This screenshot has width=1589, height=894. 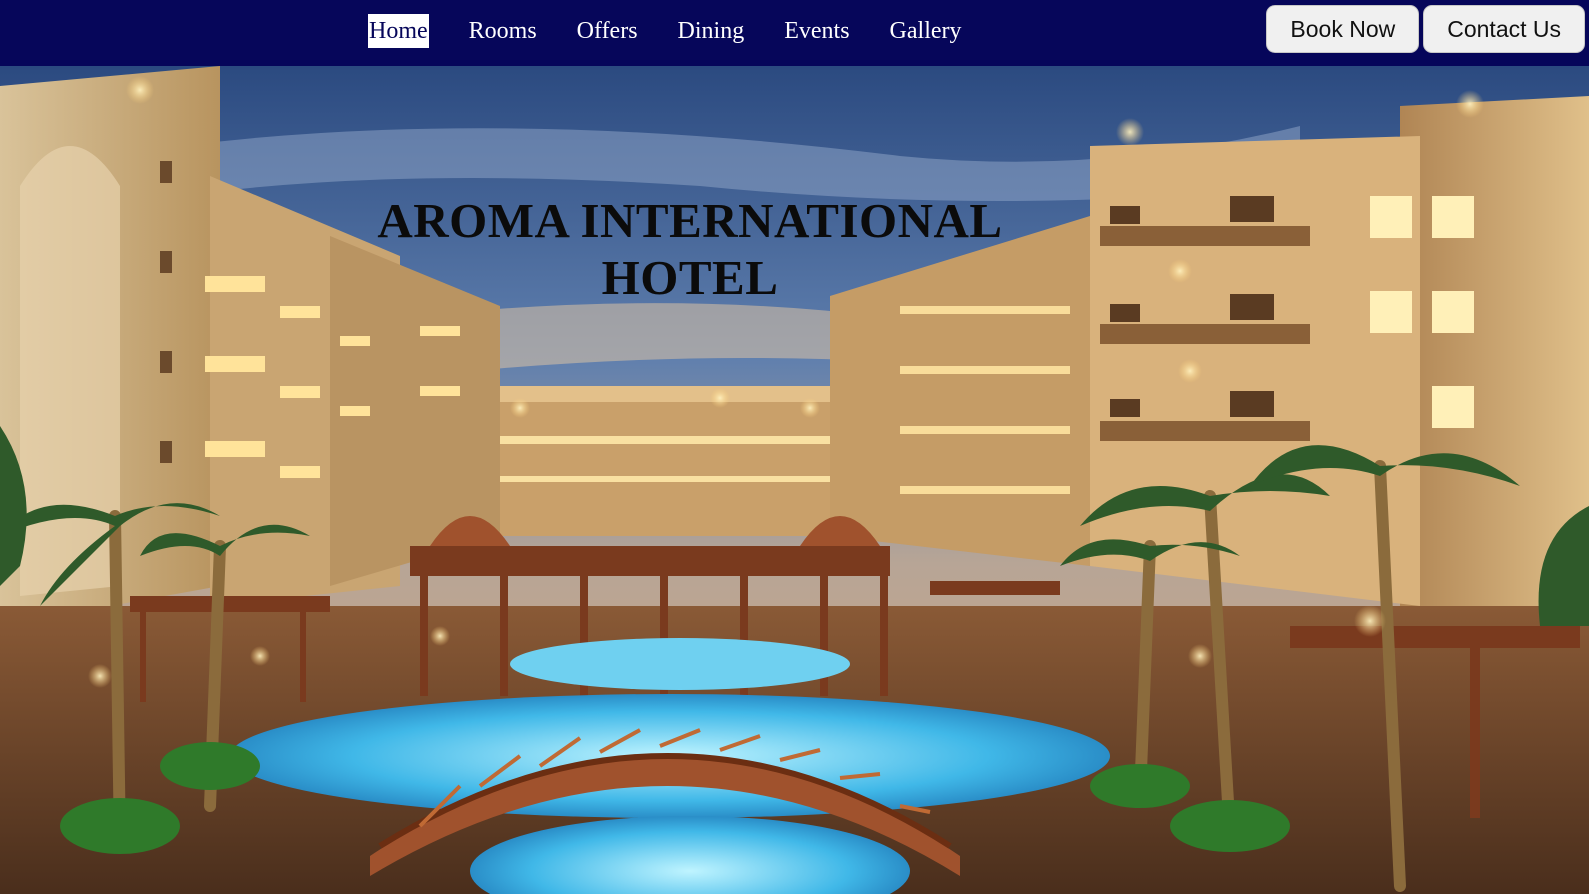 What do you see at coordinates (711, 31) in the screenshot?
I see `nav-link-dining: Dining` at bounding box center [711, 31].